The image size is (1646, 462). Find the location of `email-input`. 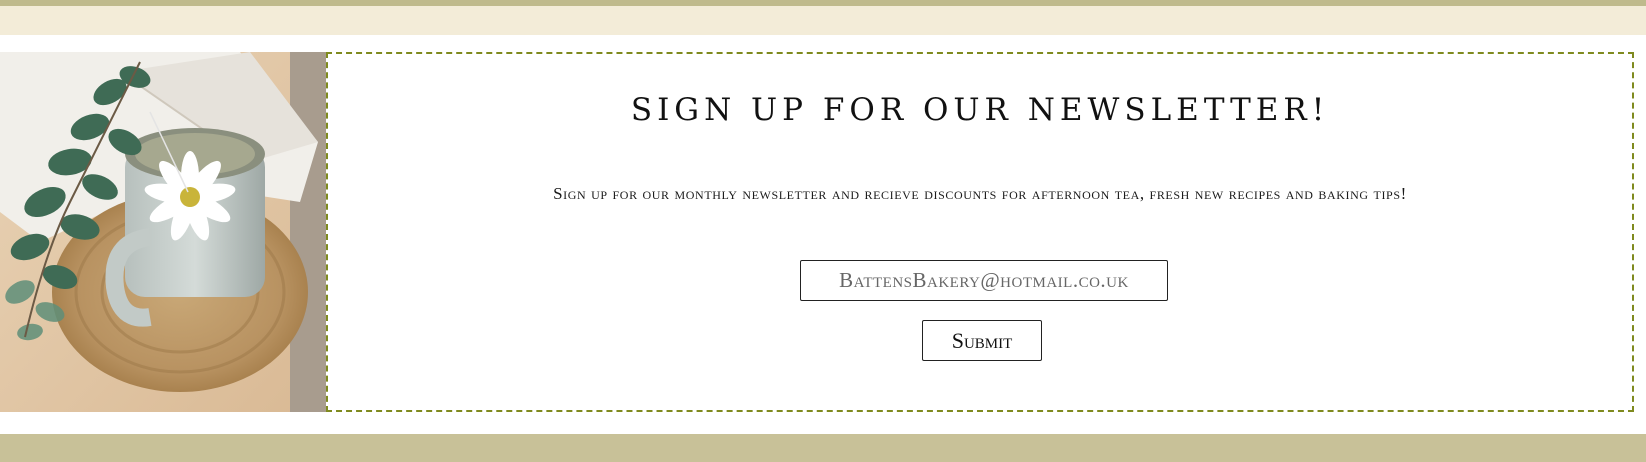

email-input is located at coordinates (984, 280).